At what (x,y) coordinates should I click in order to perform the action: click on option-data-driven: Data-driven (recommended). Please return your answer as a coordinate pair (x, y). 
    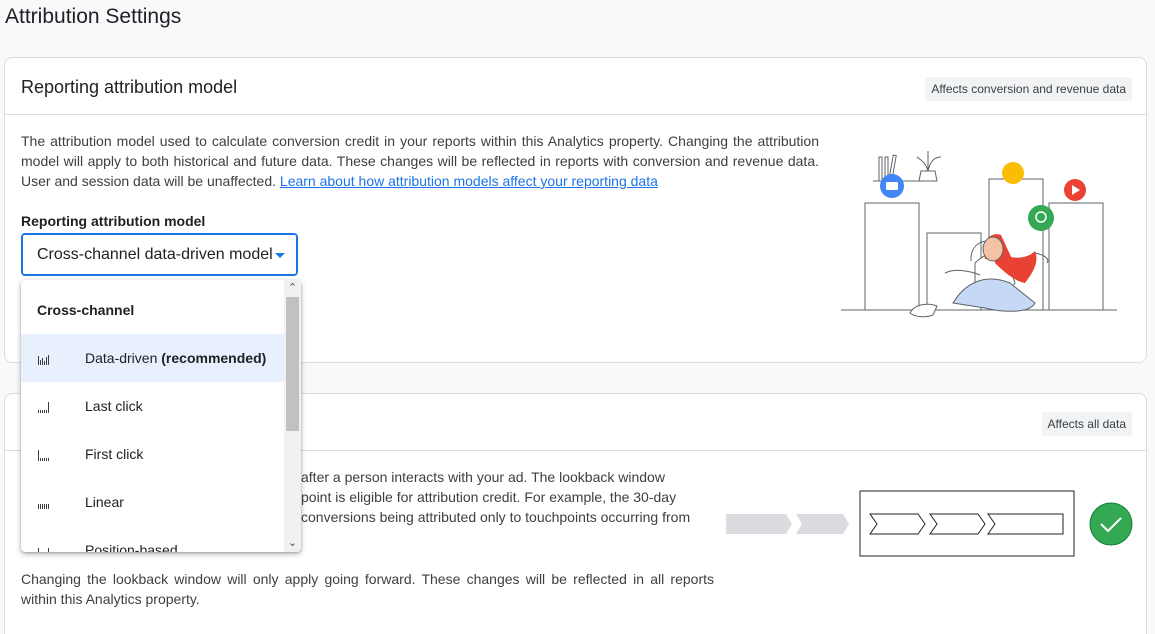
    Looking at the image, I should click on (152, 358).